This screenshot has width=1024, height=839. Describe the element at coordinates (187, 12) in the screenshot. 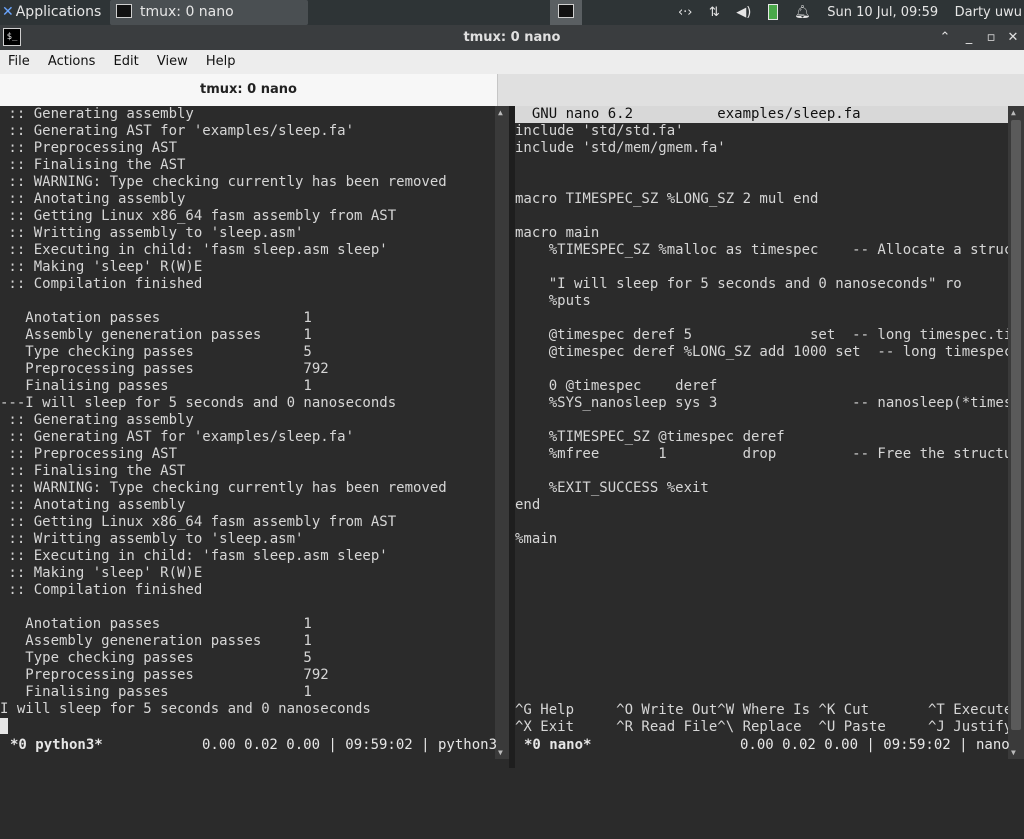

I see `taskbar-item-label: tmux: 0 nano` at that location.